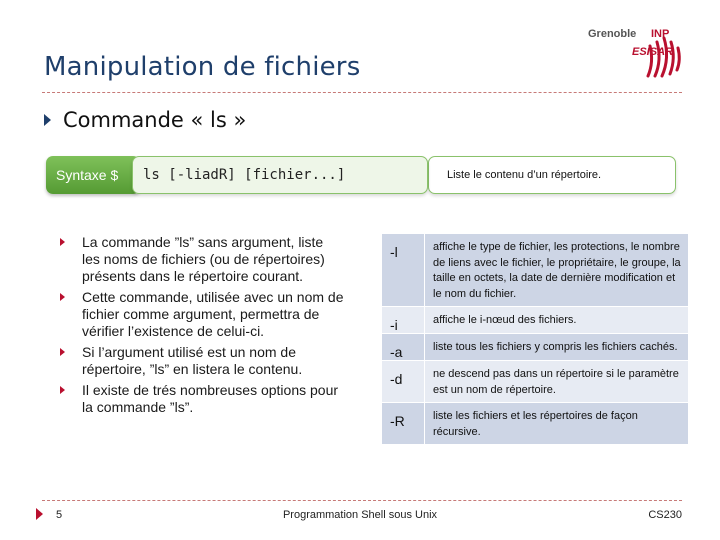  What do you see at coordinates (93, 175) in the screenshot?
I see `syntax-label: Syntaxe $` at bounding box center [93, 175].